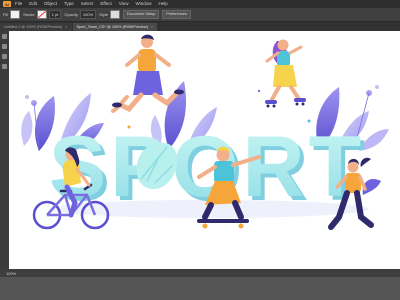 This screenshot has height=300, width=400. I want to click on menu-select: Select, so click(87, 4).